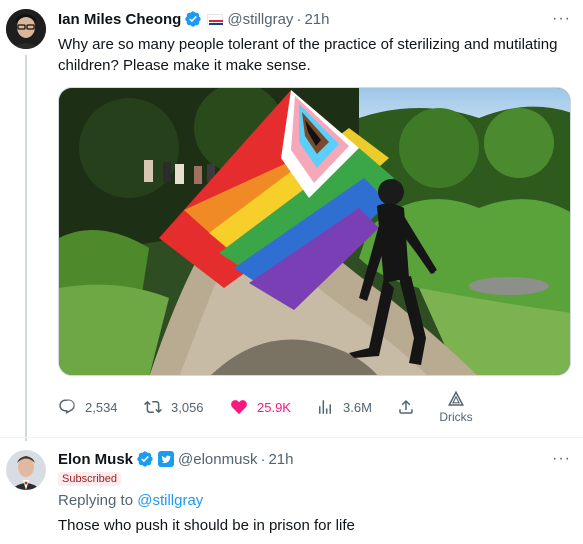 The width and height of the screenshot is (583, 544). I want to click on author-handle: @stillgray, so click(260, 19).